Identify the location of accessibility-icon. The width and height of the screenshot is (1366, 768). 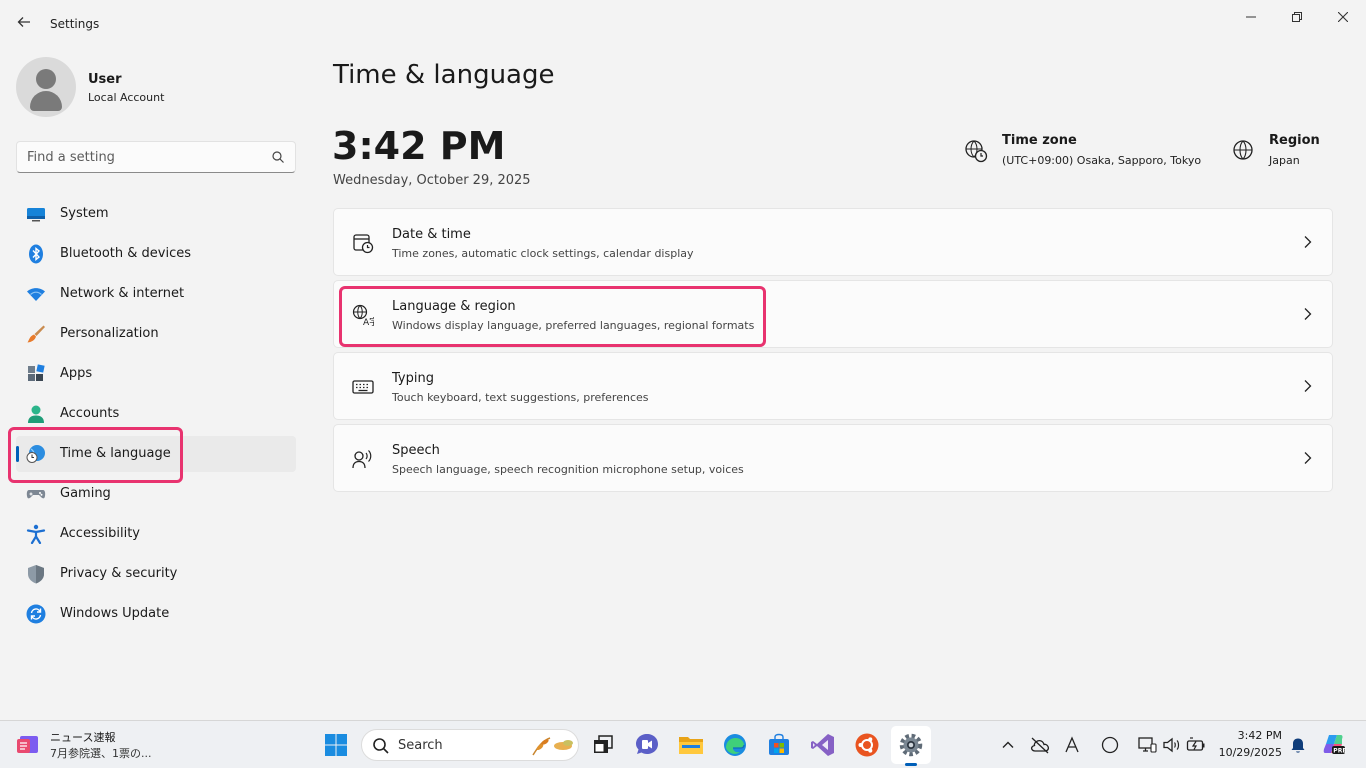
(36, 534).